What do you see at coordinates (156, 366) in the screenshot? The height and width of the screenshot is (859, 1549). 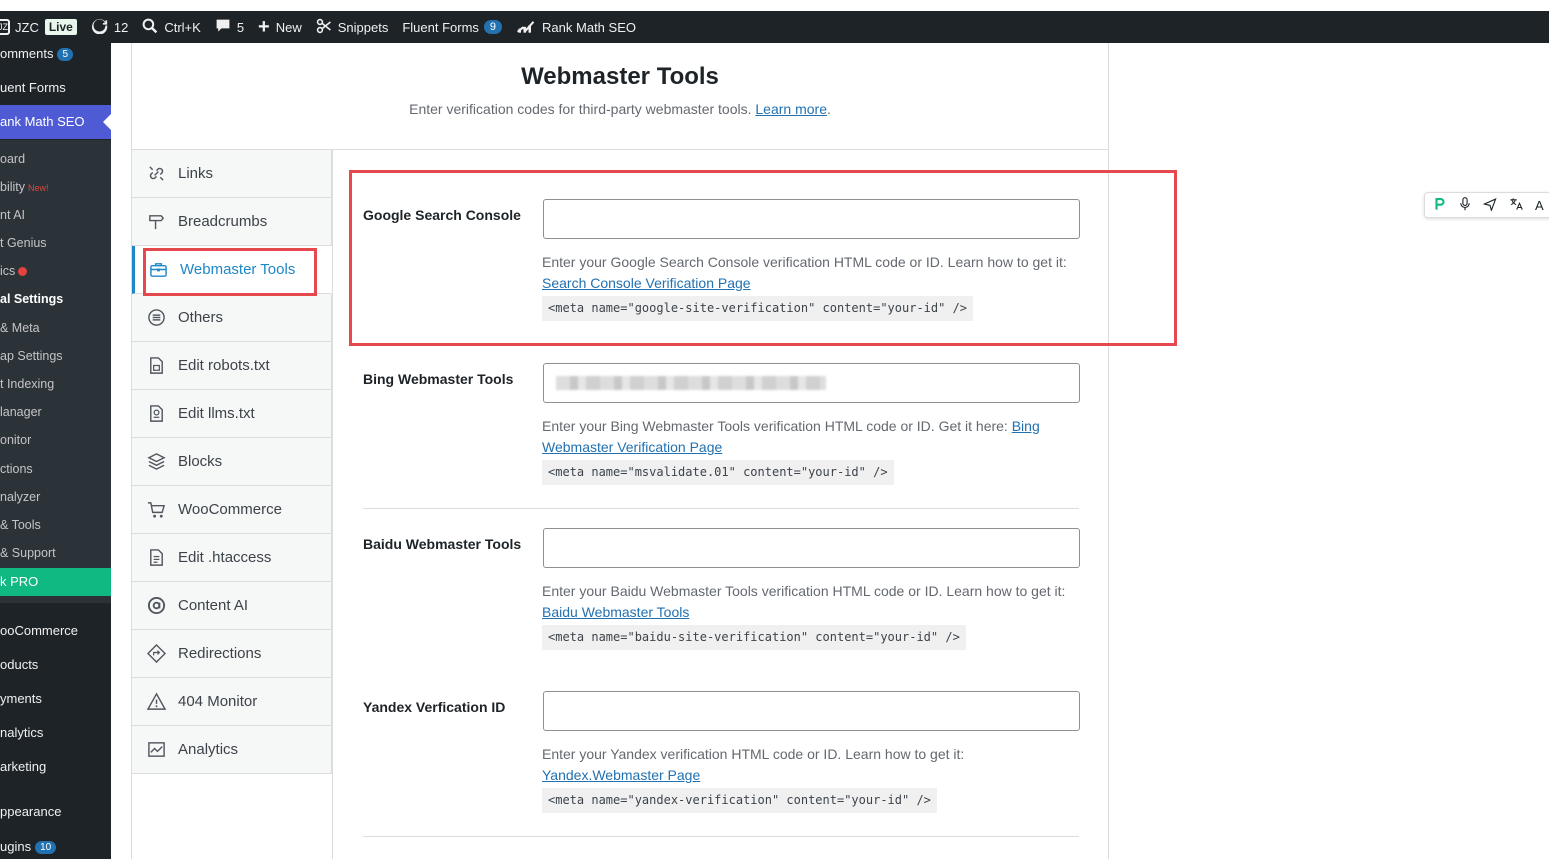 I see `robots-file-icon` at bounding box center [156, 366].